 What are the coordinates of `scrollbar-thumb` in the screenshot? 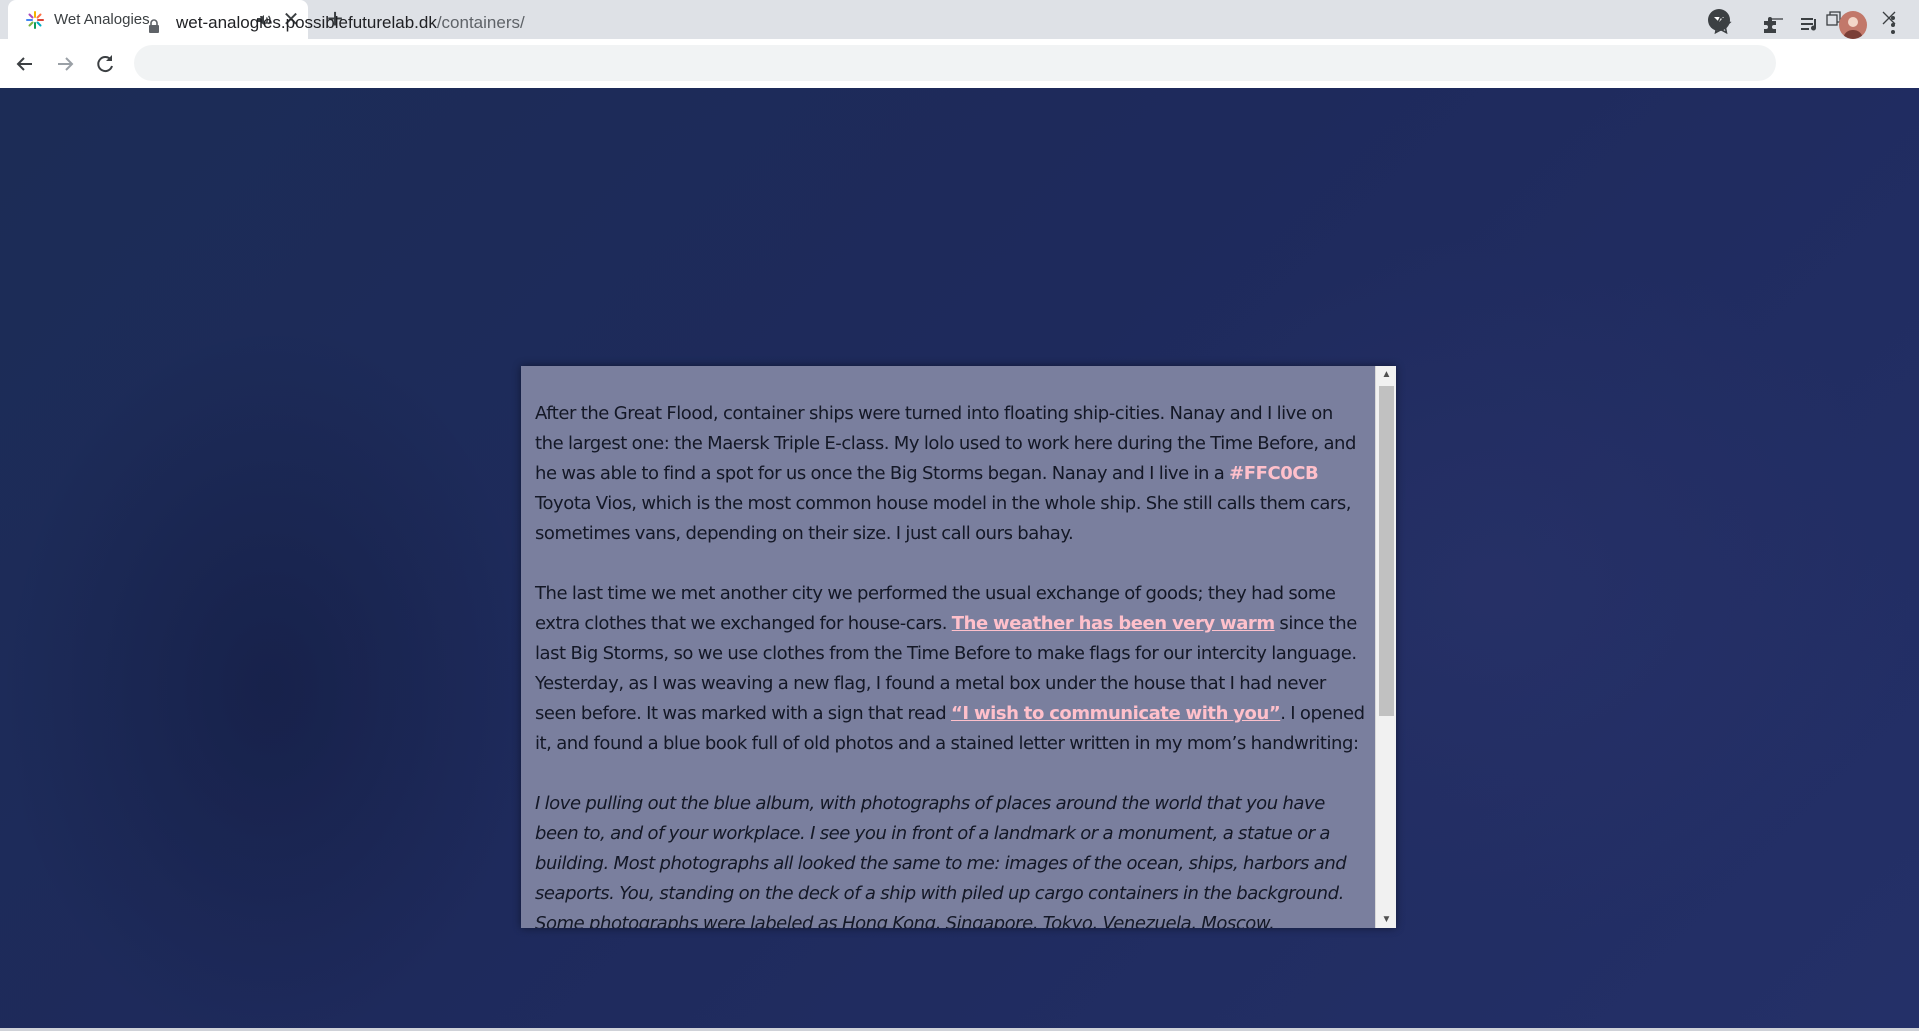 It's located at (1386, 551).